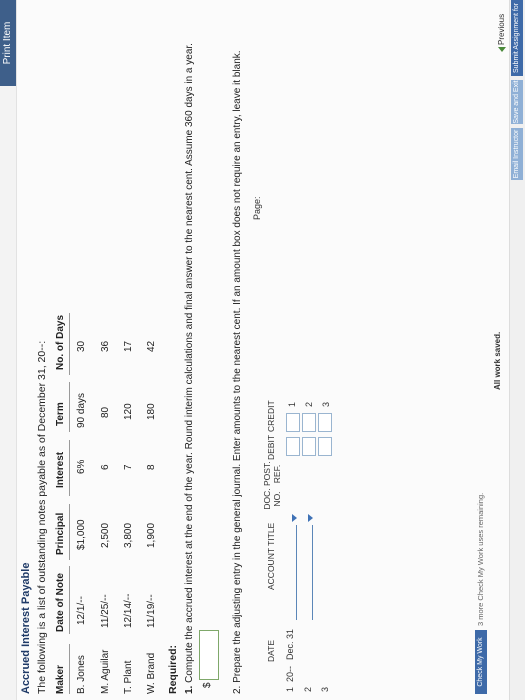 The height and width of the screenshot is (700, 525). I want to click on journal-header-credit: CREDIT, so click(271, 416).